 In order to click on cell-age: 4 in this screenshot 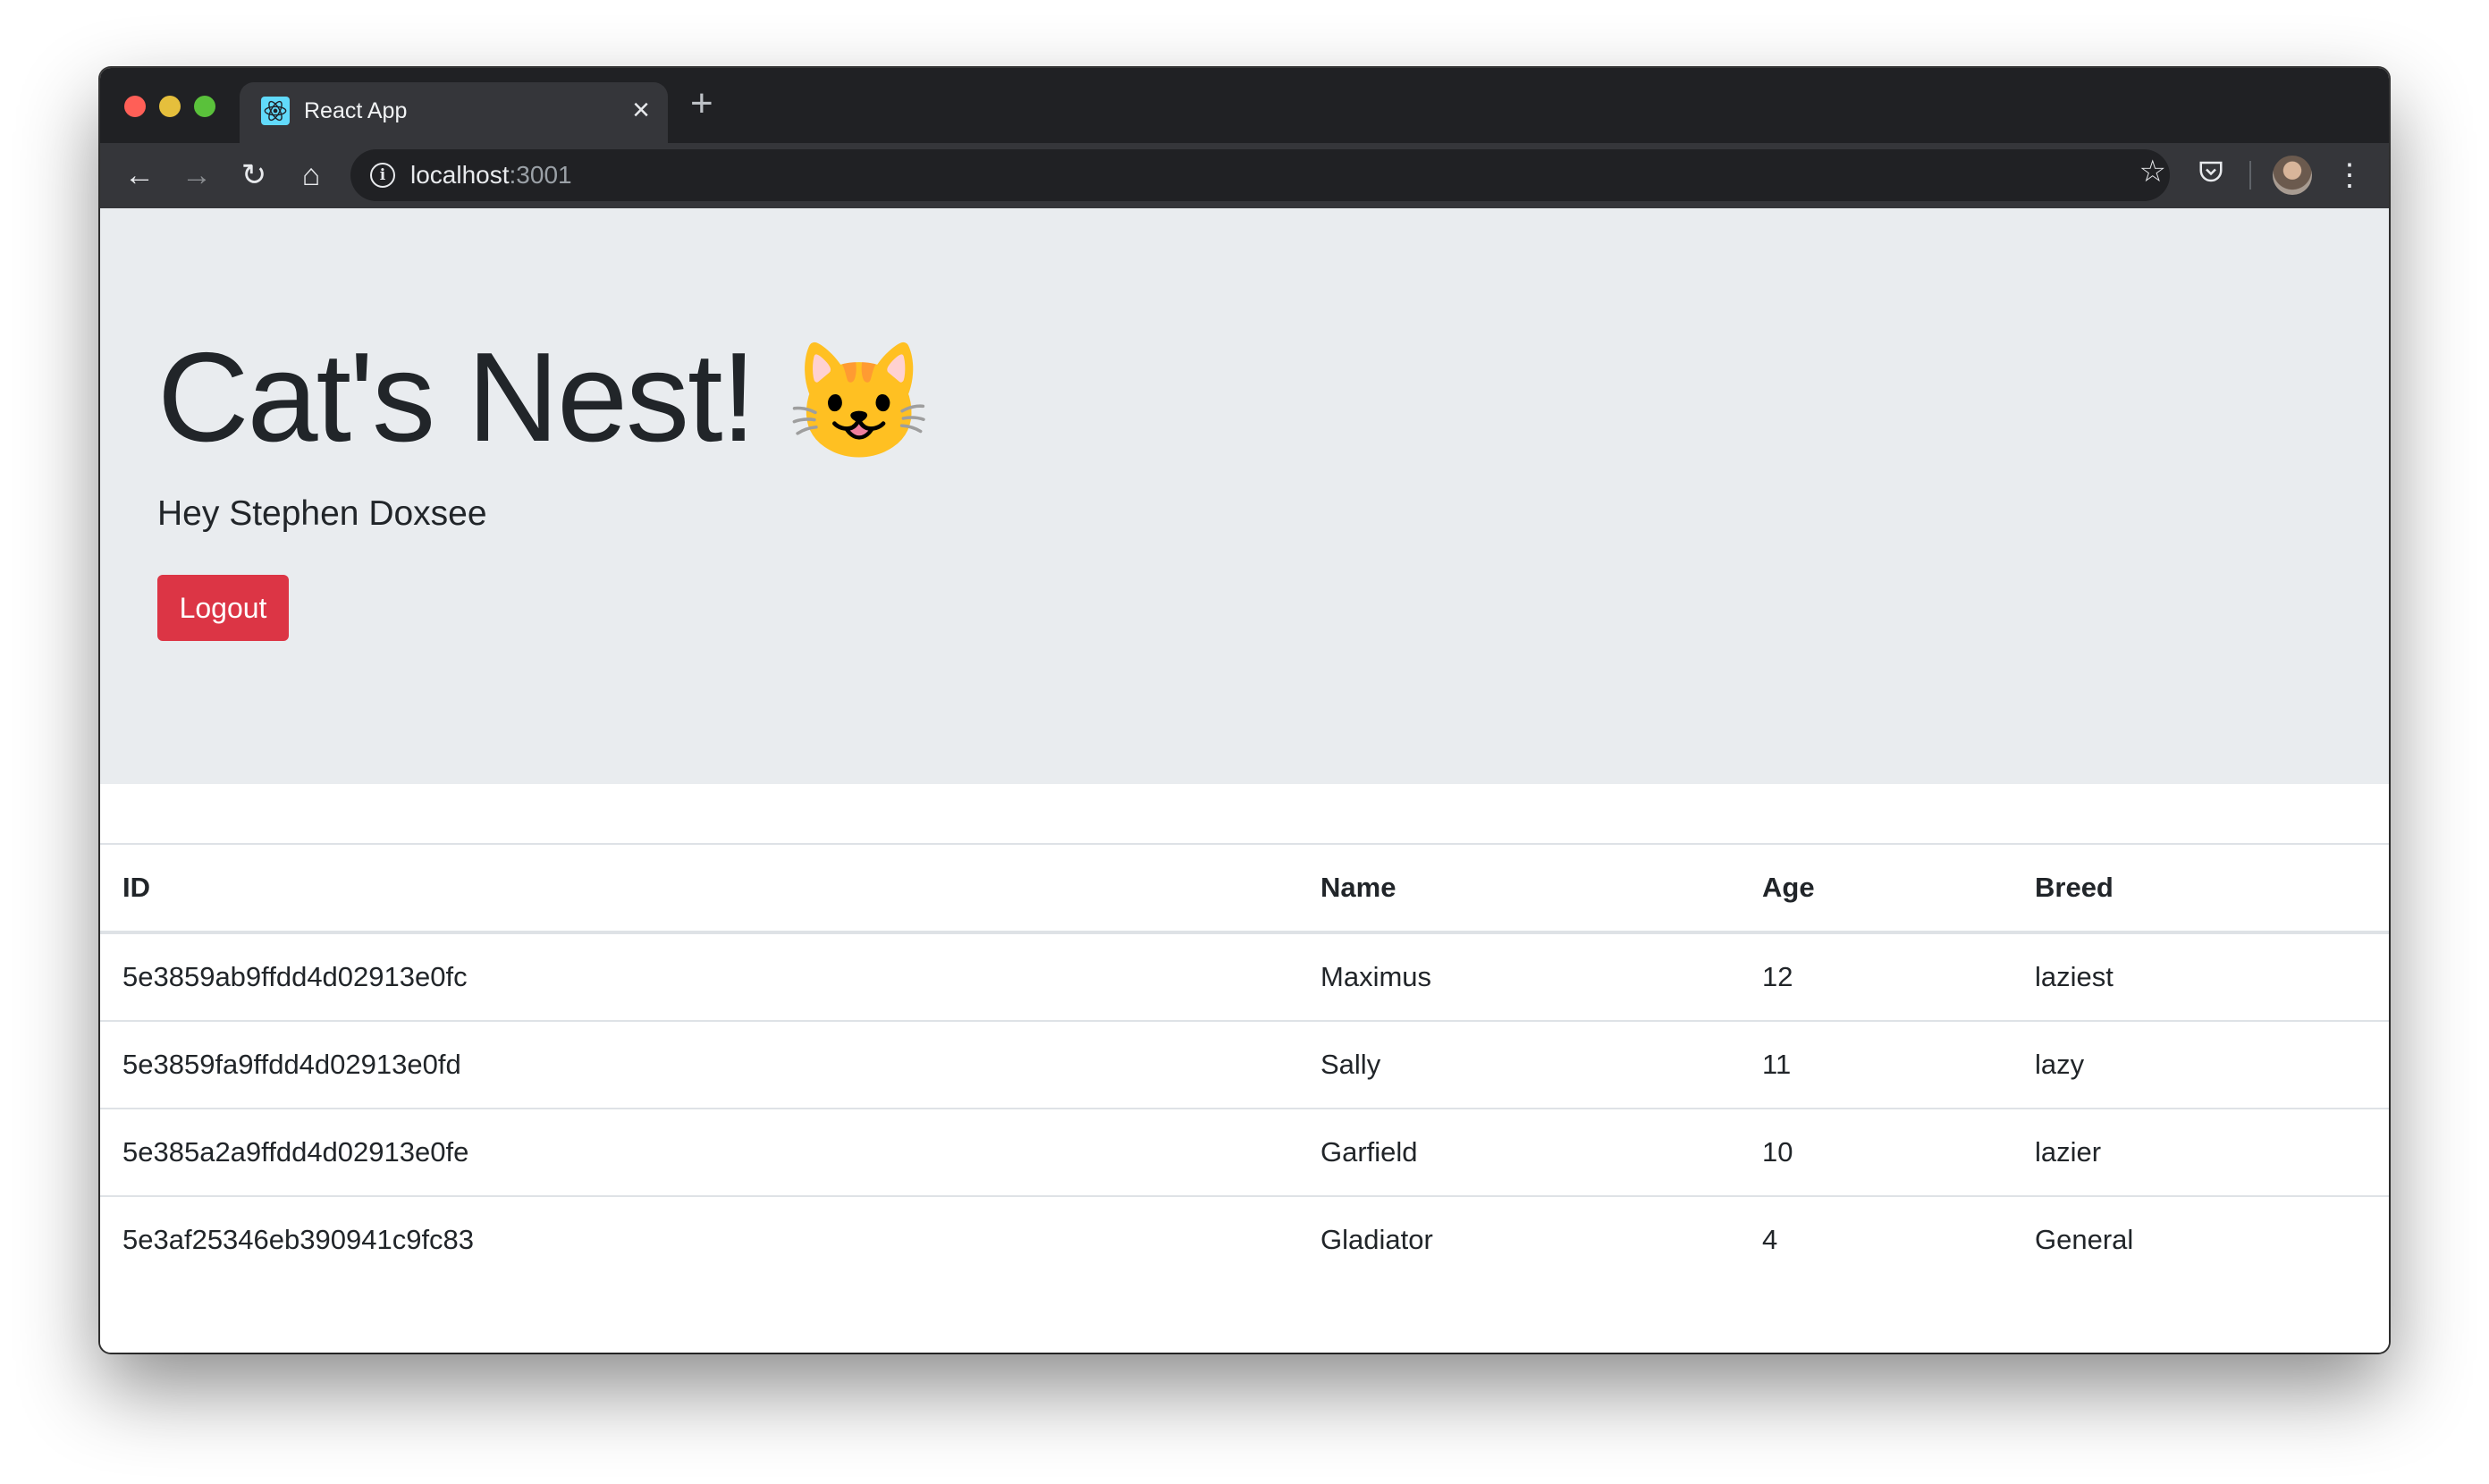, I will do `click(1876, 1239)`.